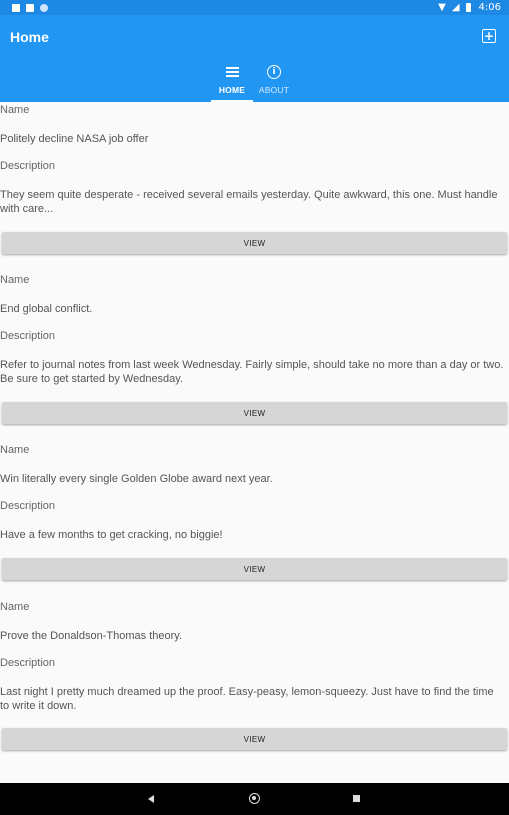 The width and height of the screenshot is (509, 815). I want to click on tab-bar: HOME i ABOUT, so click(253, 82).